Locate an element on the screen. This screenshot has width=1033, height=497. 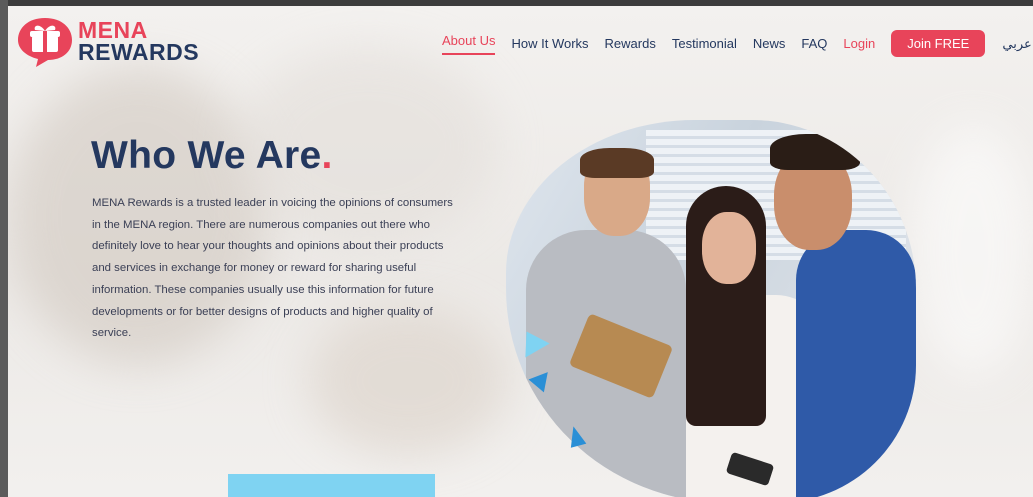
brand-logo: MENA REWARDS is located at coordinates (107, 41).